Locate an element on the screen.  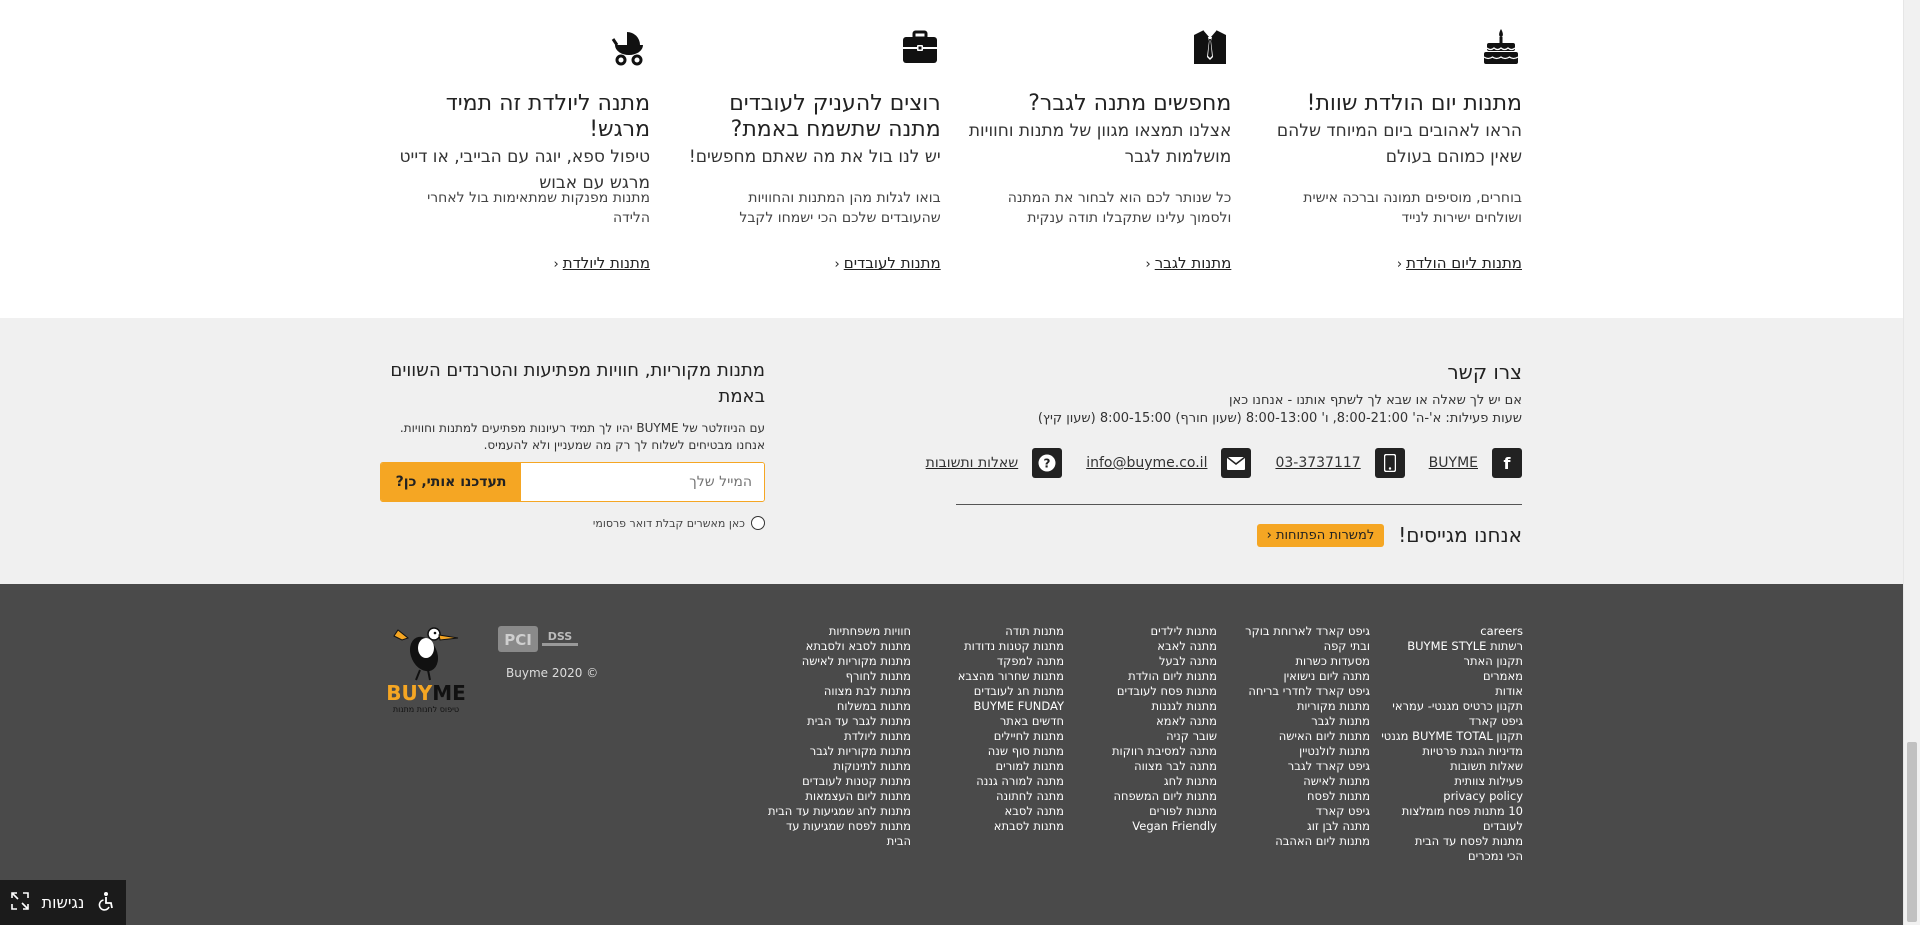
footer-link: חוויות משפחתיות is located at coordinates (839, 631).